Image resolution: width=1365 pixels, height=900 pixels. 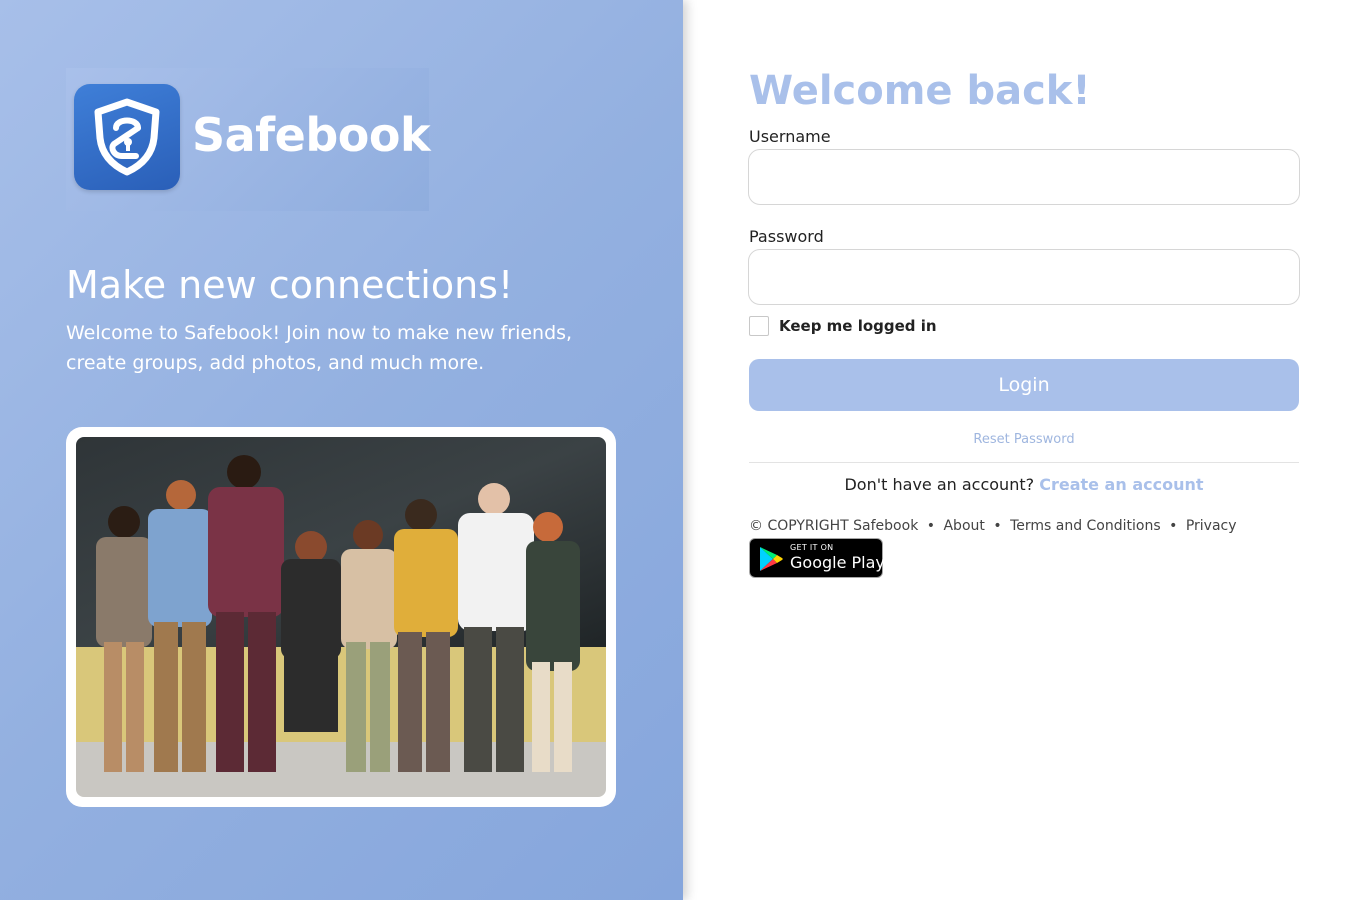 What do you see at coordinates (837, 562) in the screenshot?
I see `badge-line2: Google Play` at bounding box center [837, 562].